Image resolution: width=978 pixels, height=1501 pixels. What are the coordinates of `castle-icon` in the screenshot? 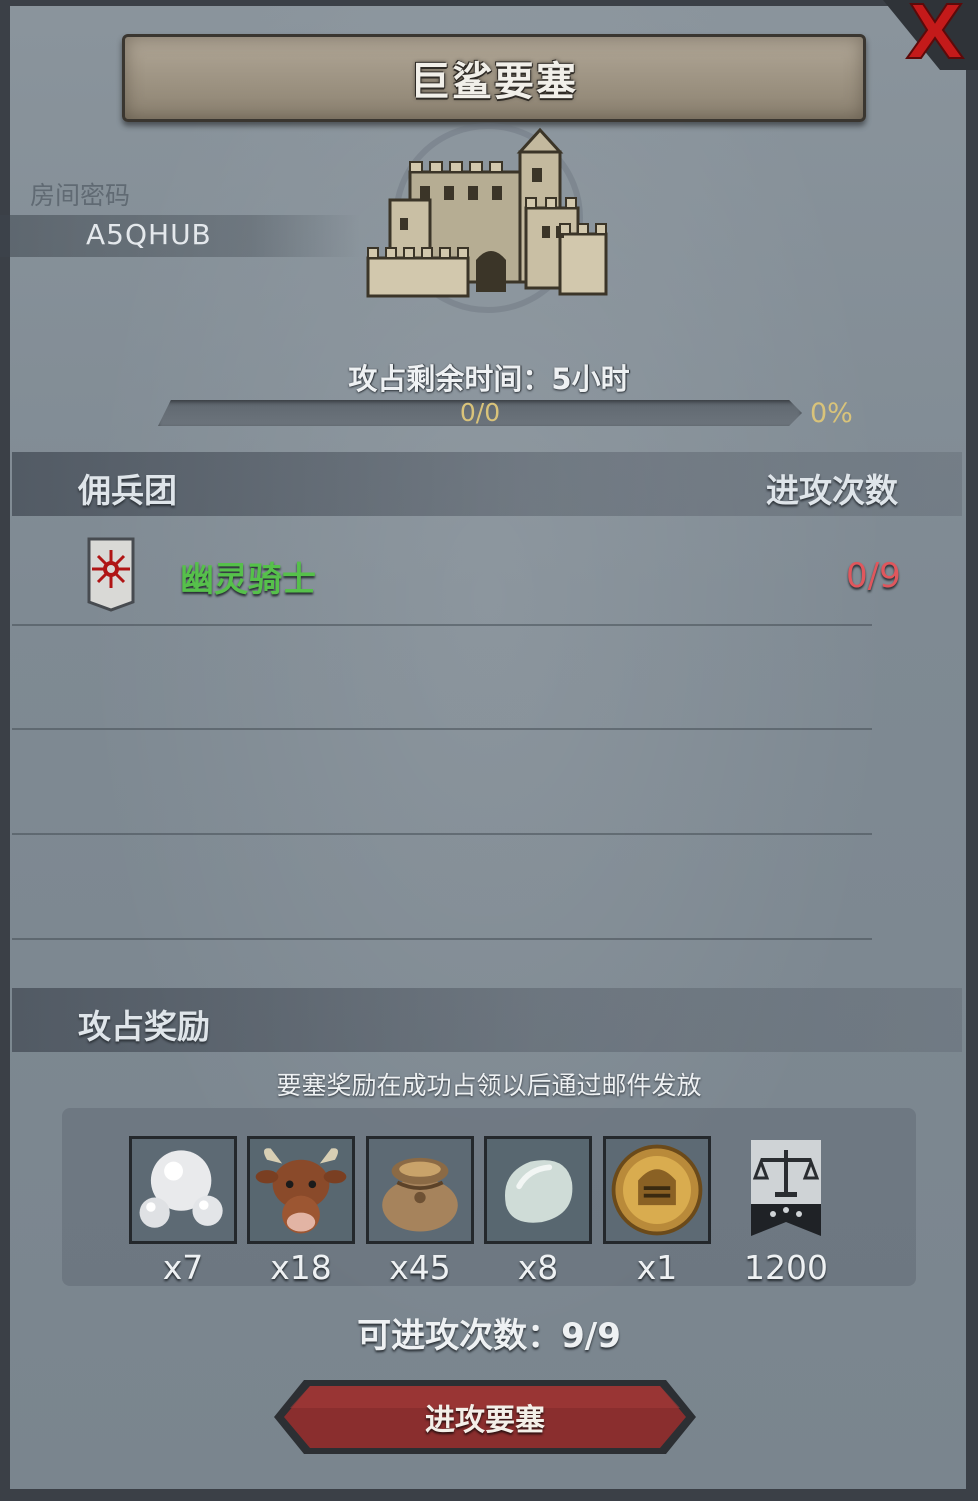 It's located at (487, 218).